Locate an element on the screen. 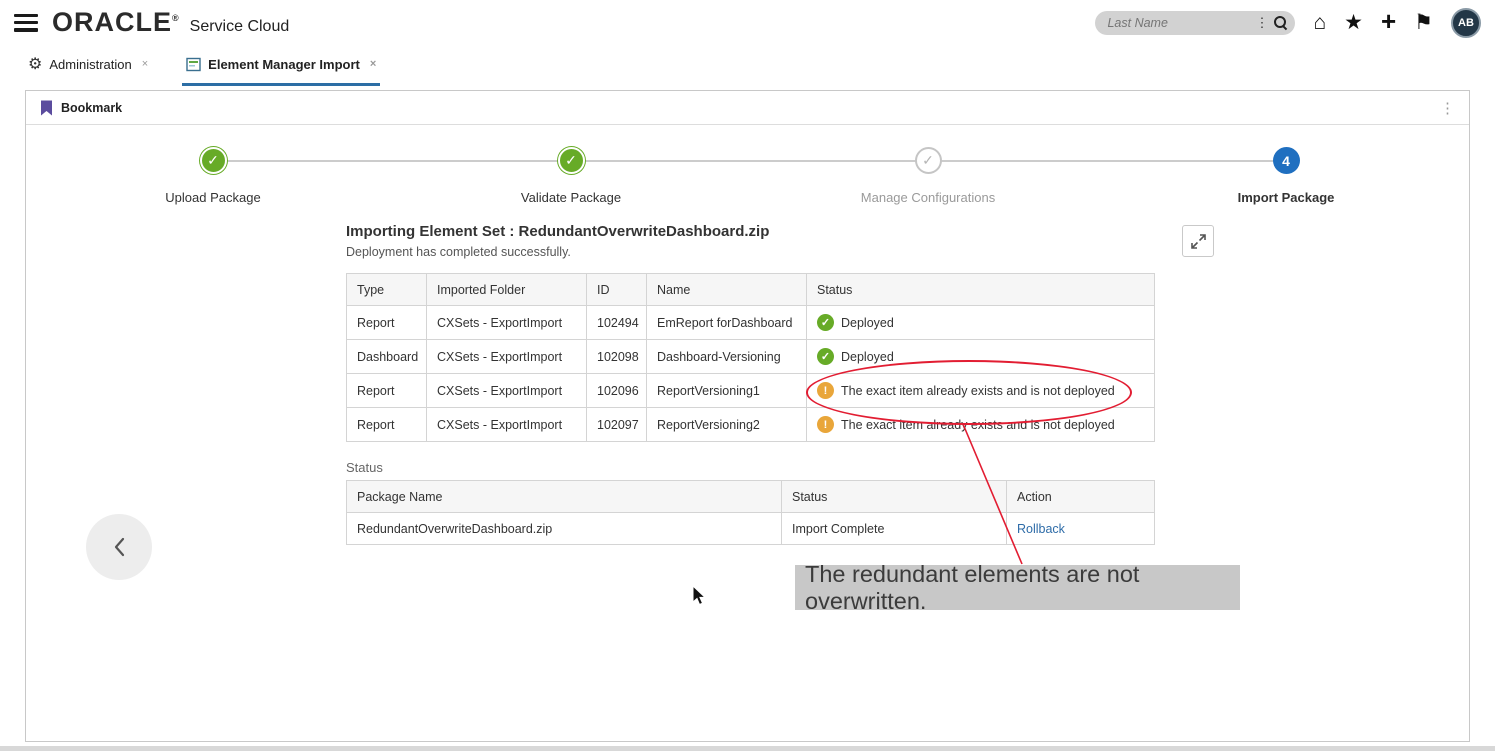 The width and height of the screenshot is (1495, 751). step-upload-package: ✓ Upload Package is located at coordinates (213, 176).